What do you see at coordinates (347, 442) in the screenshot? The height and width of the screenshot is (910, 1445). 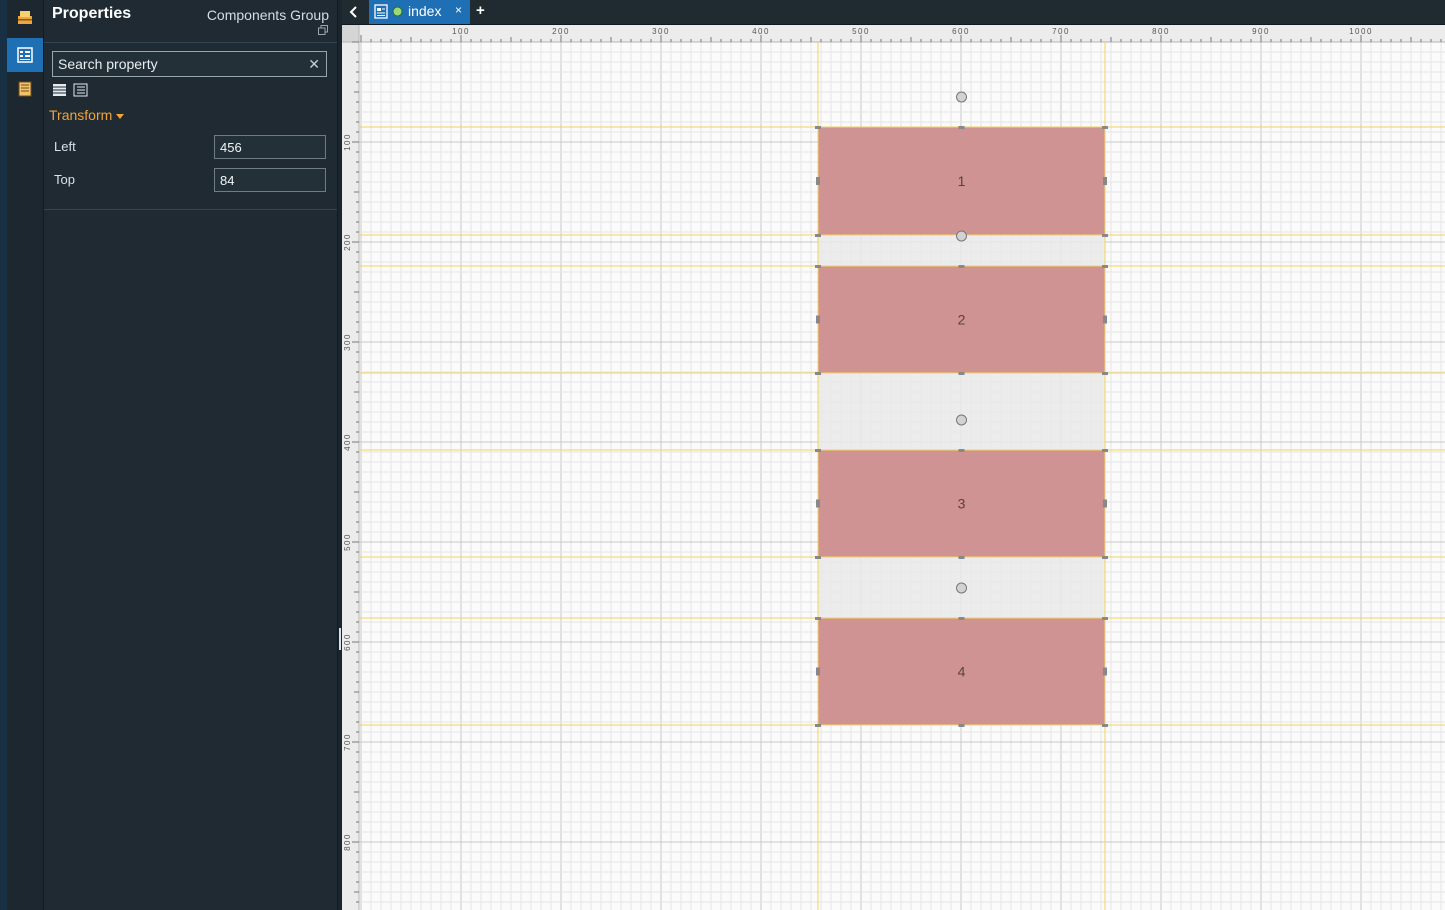 I see `ruler-y-label: 400` at bounding box center [347, 442].